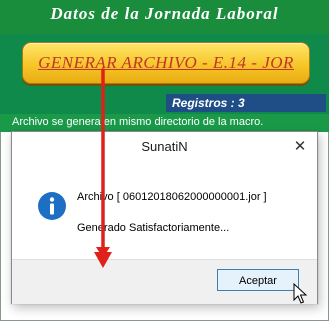  What do you see at coordinates (52, 206) in the screenshot?
I see `info-icon` at bounding box center [52, 206].